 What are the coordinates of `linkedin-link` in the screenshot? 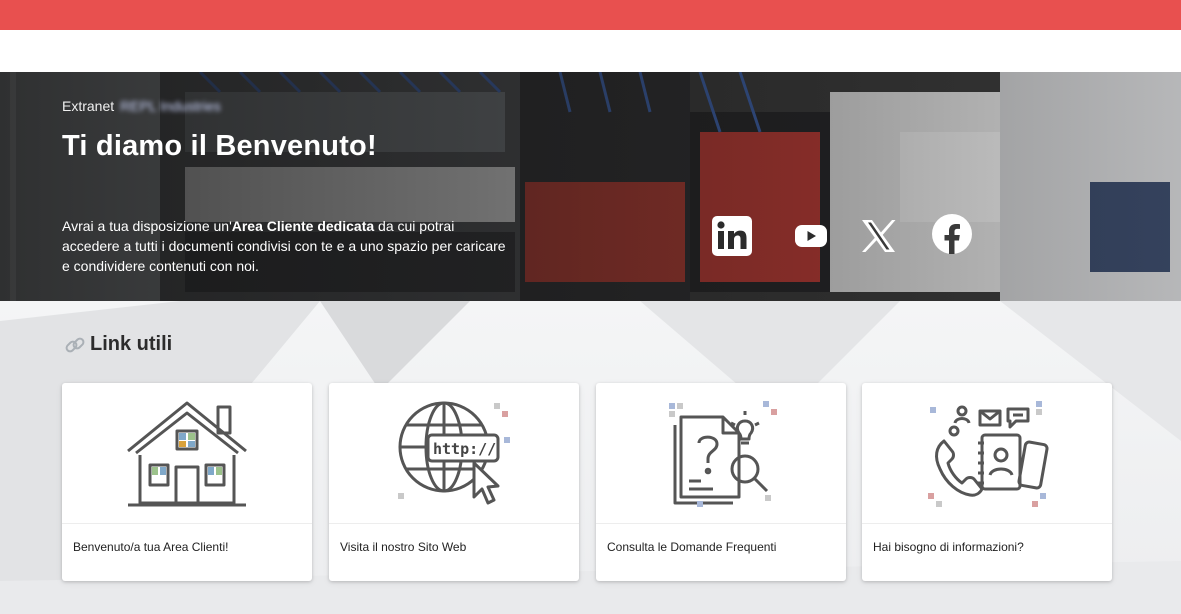 It's located at (732, 236).